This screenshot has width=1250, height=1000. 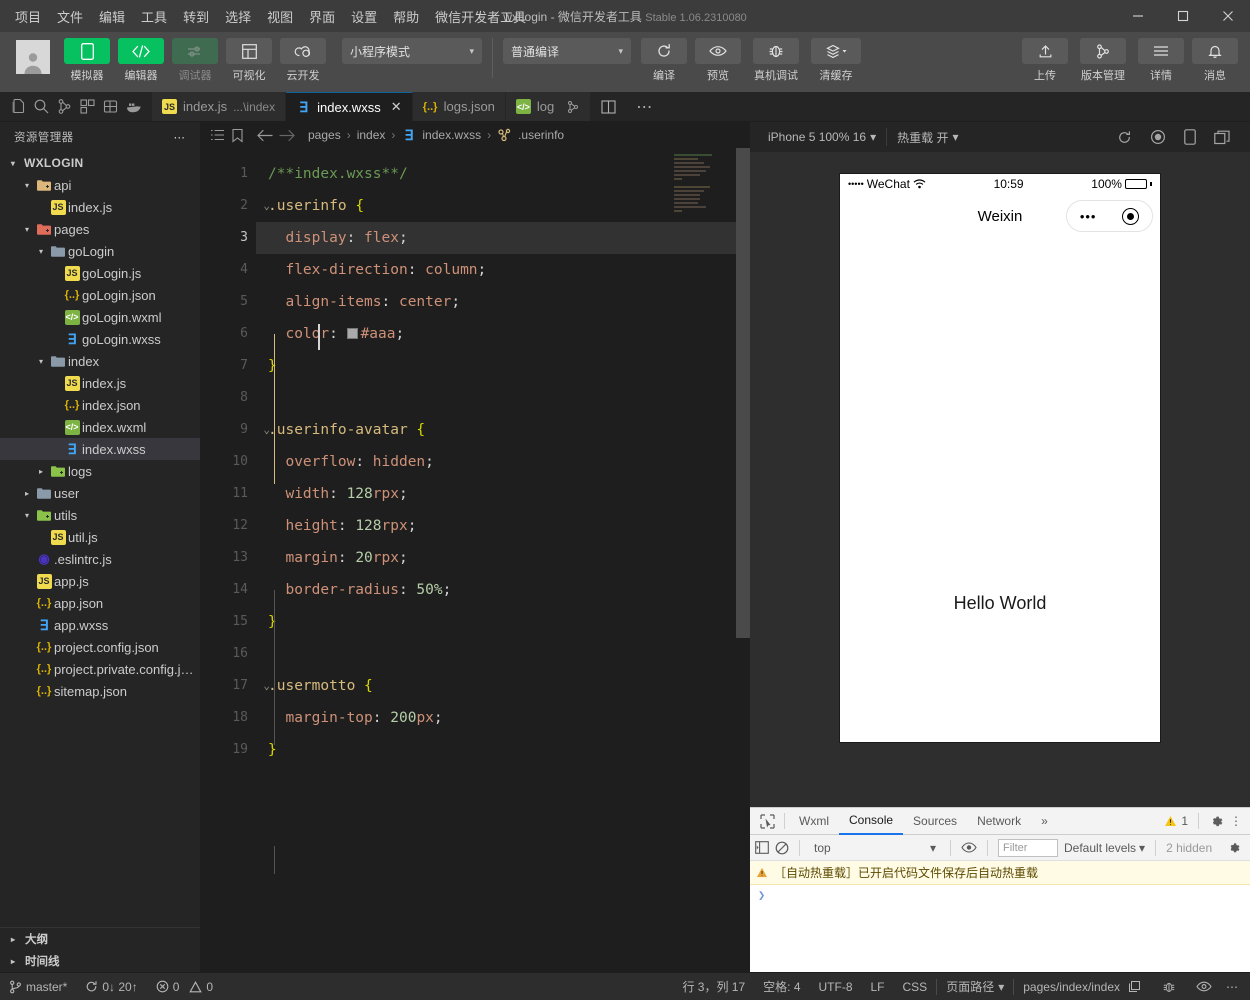 I want to click on tree-item: {..} goLogin.json, so click(x=100, y=295).